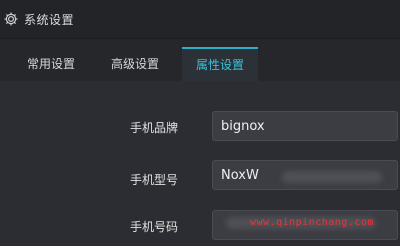  I want to click on watermark-text: www.qinpinchang.com, so click(312, 222).